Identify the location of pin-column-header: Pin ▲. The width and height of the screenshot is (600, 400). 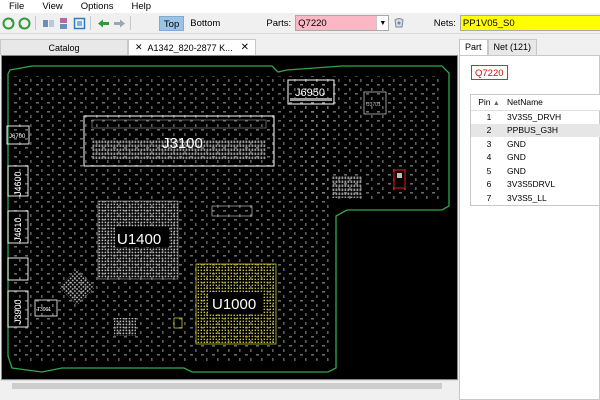
(489, 103).